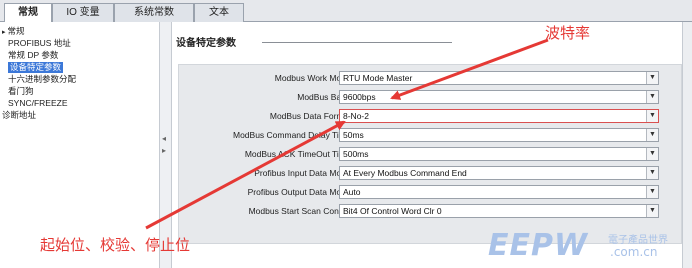 This screenshot has width=692, height=268. What do you see at coordinates (634, 252) in the screenshot?
I see `watermark-domain: .com.cn` at bounding box center [634, 252].